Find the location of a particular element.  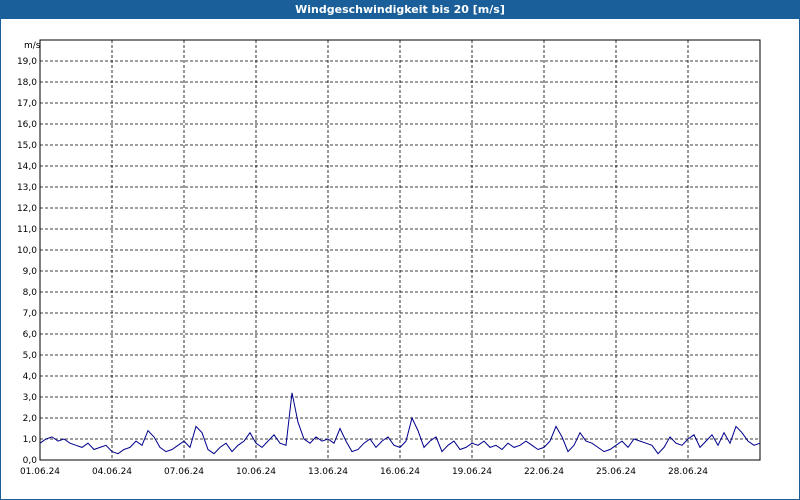

y-tick-label: 12,0 is located at coordinates (27, 209).